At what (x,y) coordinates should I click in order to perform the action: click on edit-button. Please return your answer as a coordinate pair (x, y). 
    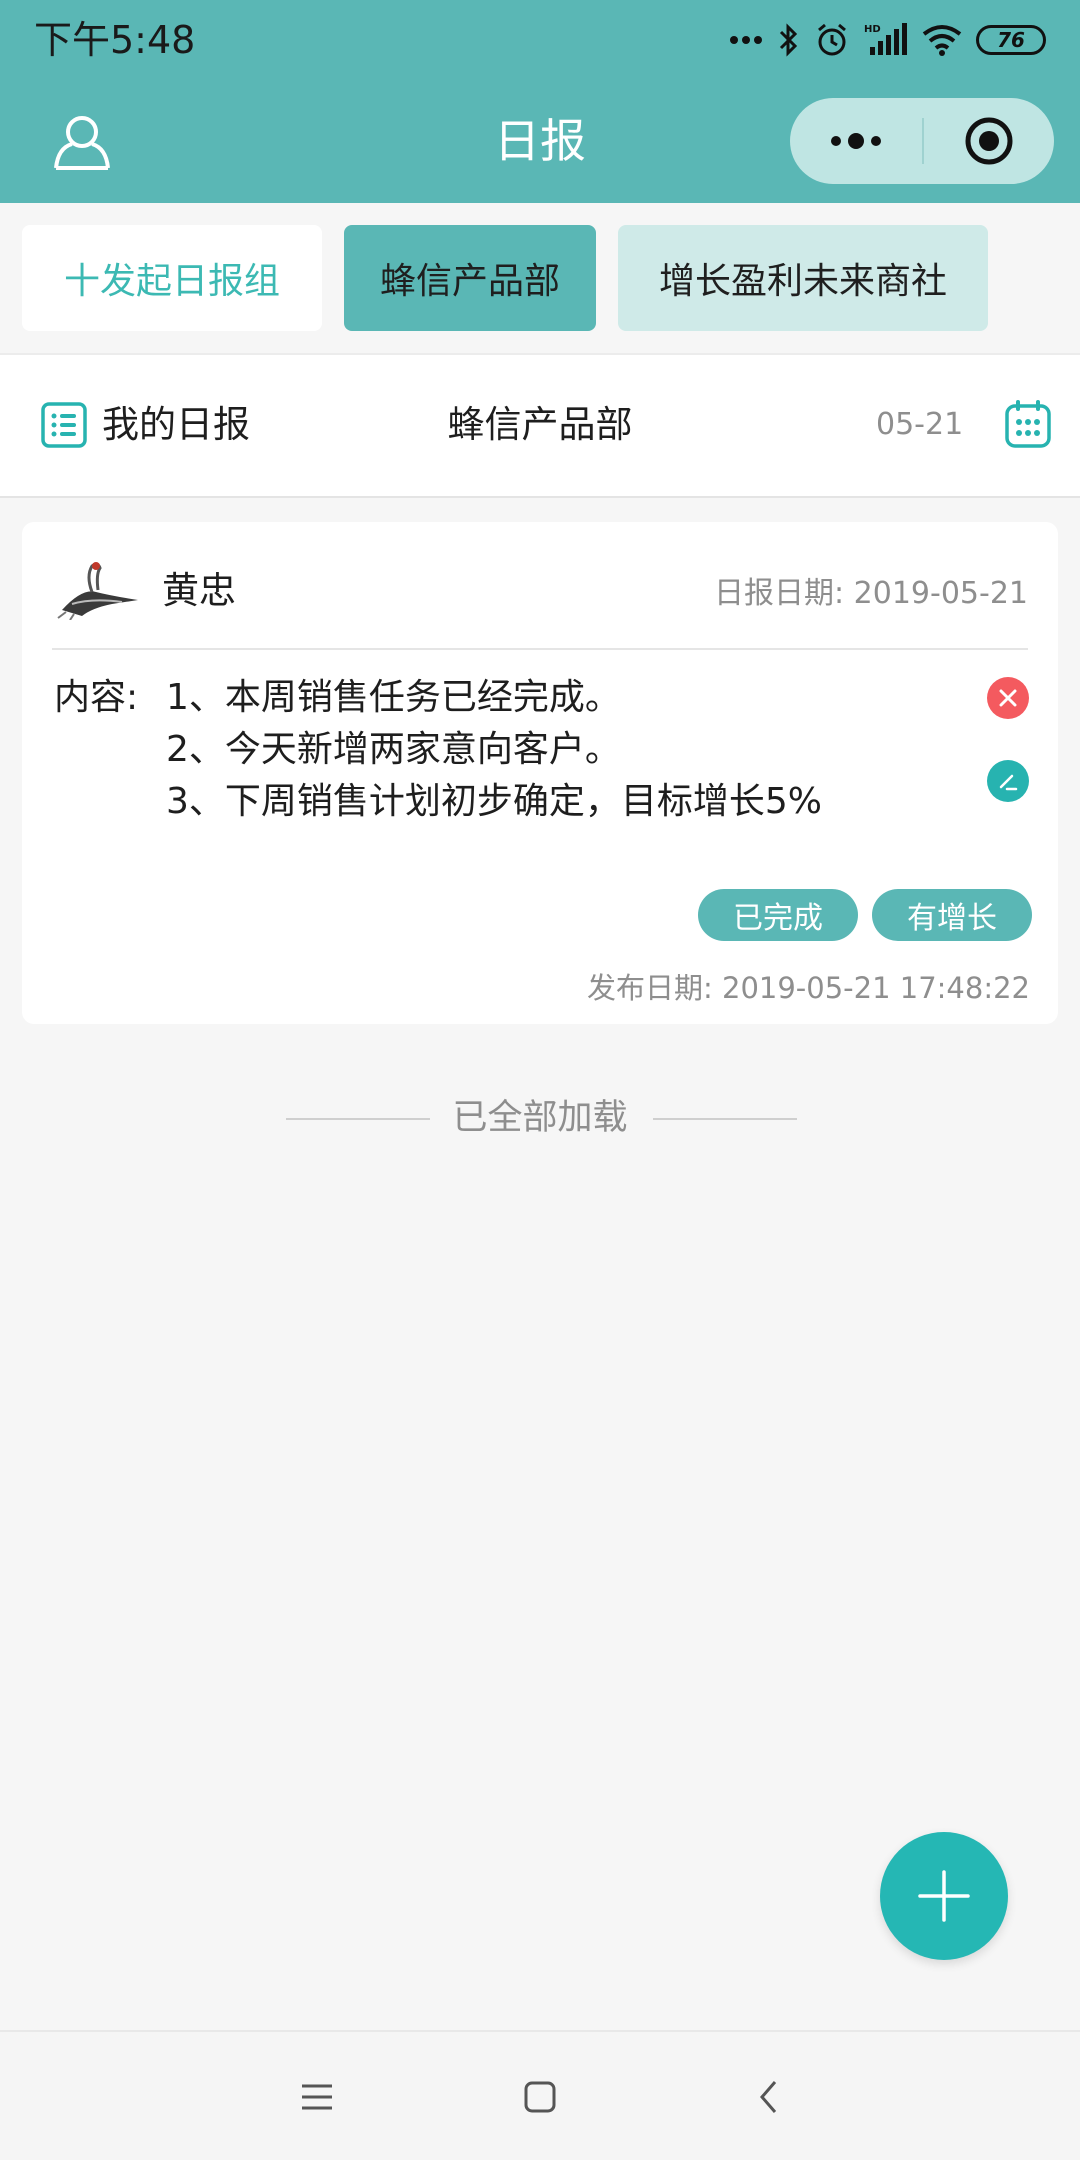
    Looking at the image, I should click on (1008, 781).